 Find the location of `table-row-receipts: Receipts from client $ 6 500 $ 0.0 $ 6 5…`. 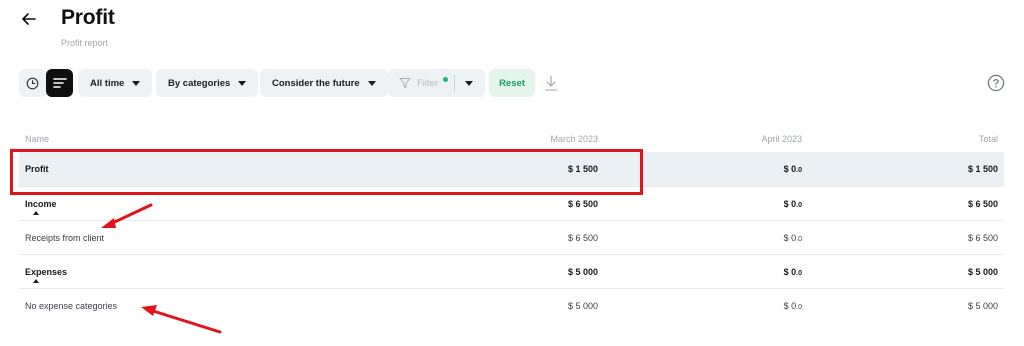

table-row-receipts: Receipts from client $ 6 500 $ 0.0 $ 6 5… is located at coordinates (511, 237).